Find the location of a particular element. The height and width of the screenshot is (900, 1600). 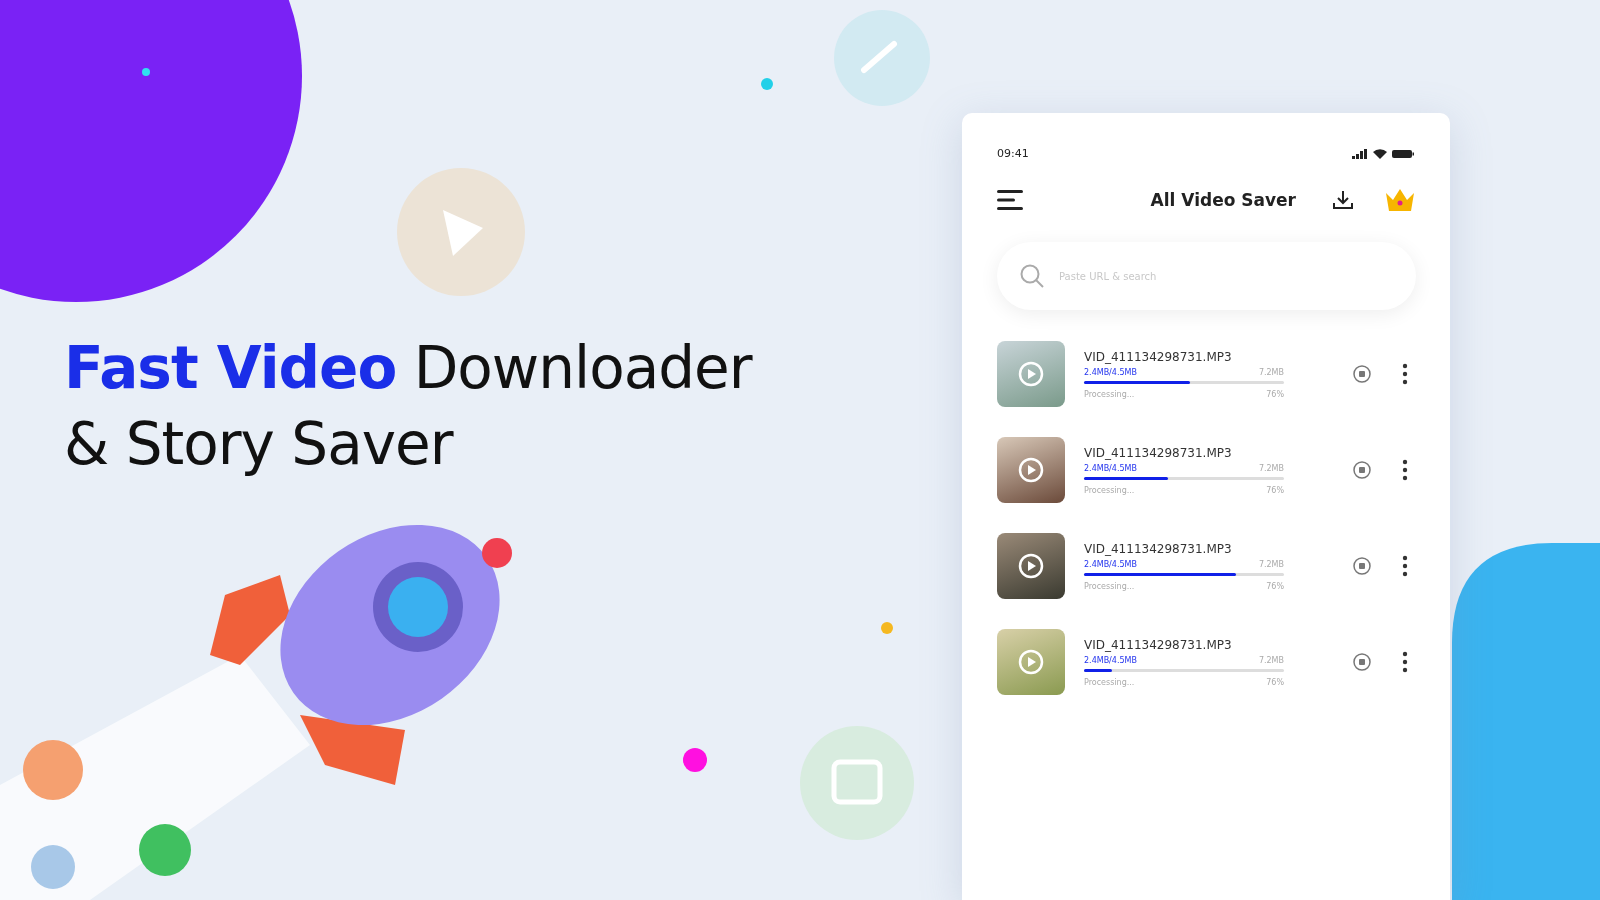

status-time: 09:41 is located at coordinates (1013, 153).